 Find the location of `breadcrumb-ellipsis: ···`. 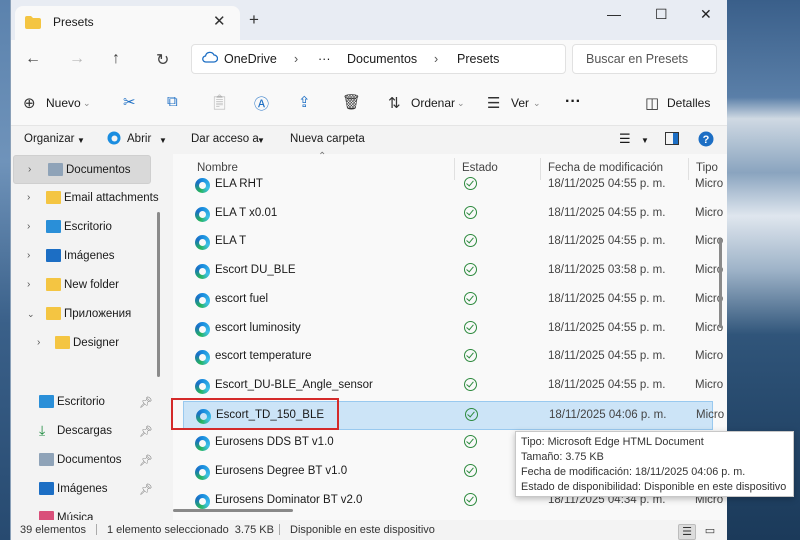

breadcrumb-ellipsis: ··· is located at coordinates (324, 59).